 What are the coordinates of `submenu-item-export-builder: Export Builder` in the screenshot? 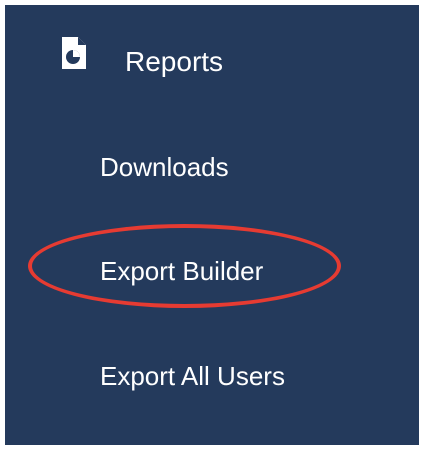 It's located at (181, 271).